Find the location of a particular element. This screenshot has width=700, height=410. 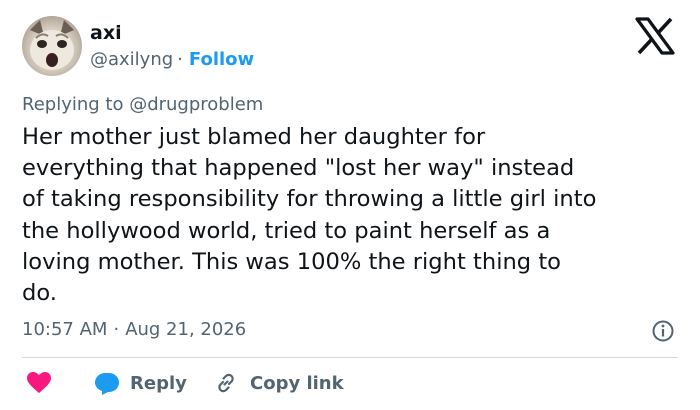

replying-to: Replying to @drugproblem is located at coordinates (143, 104).